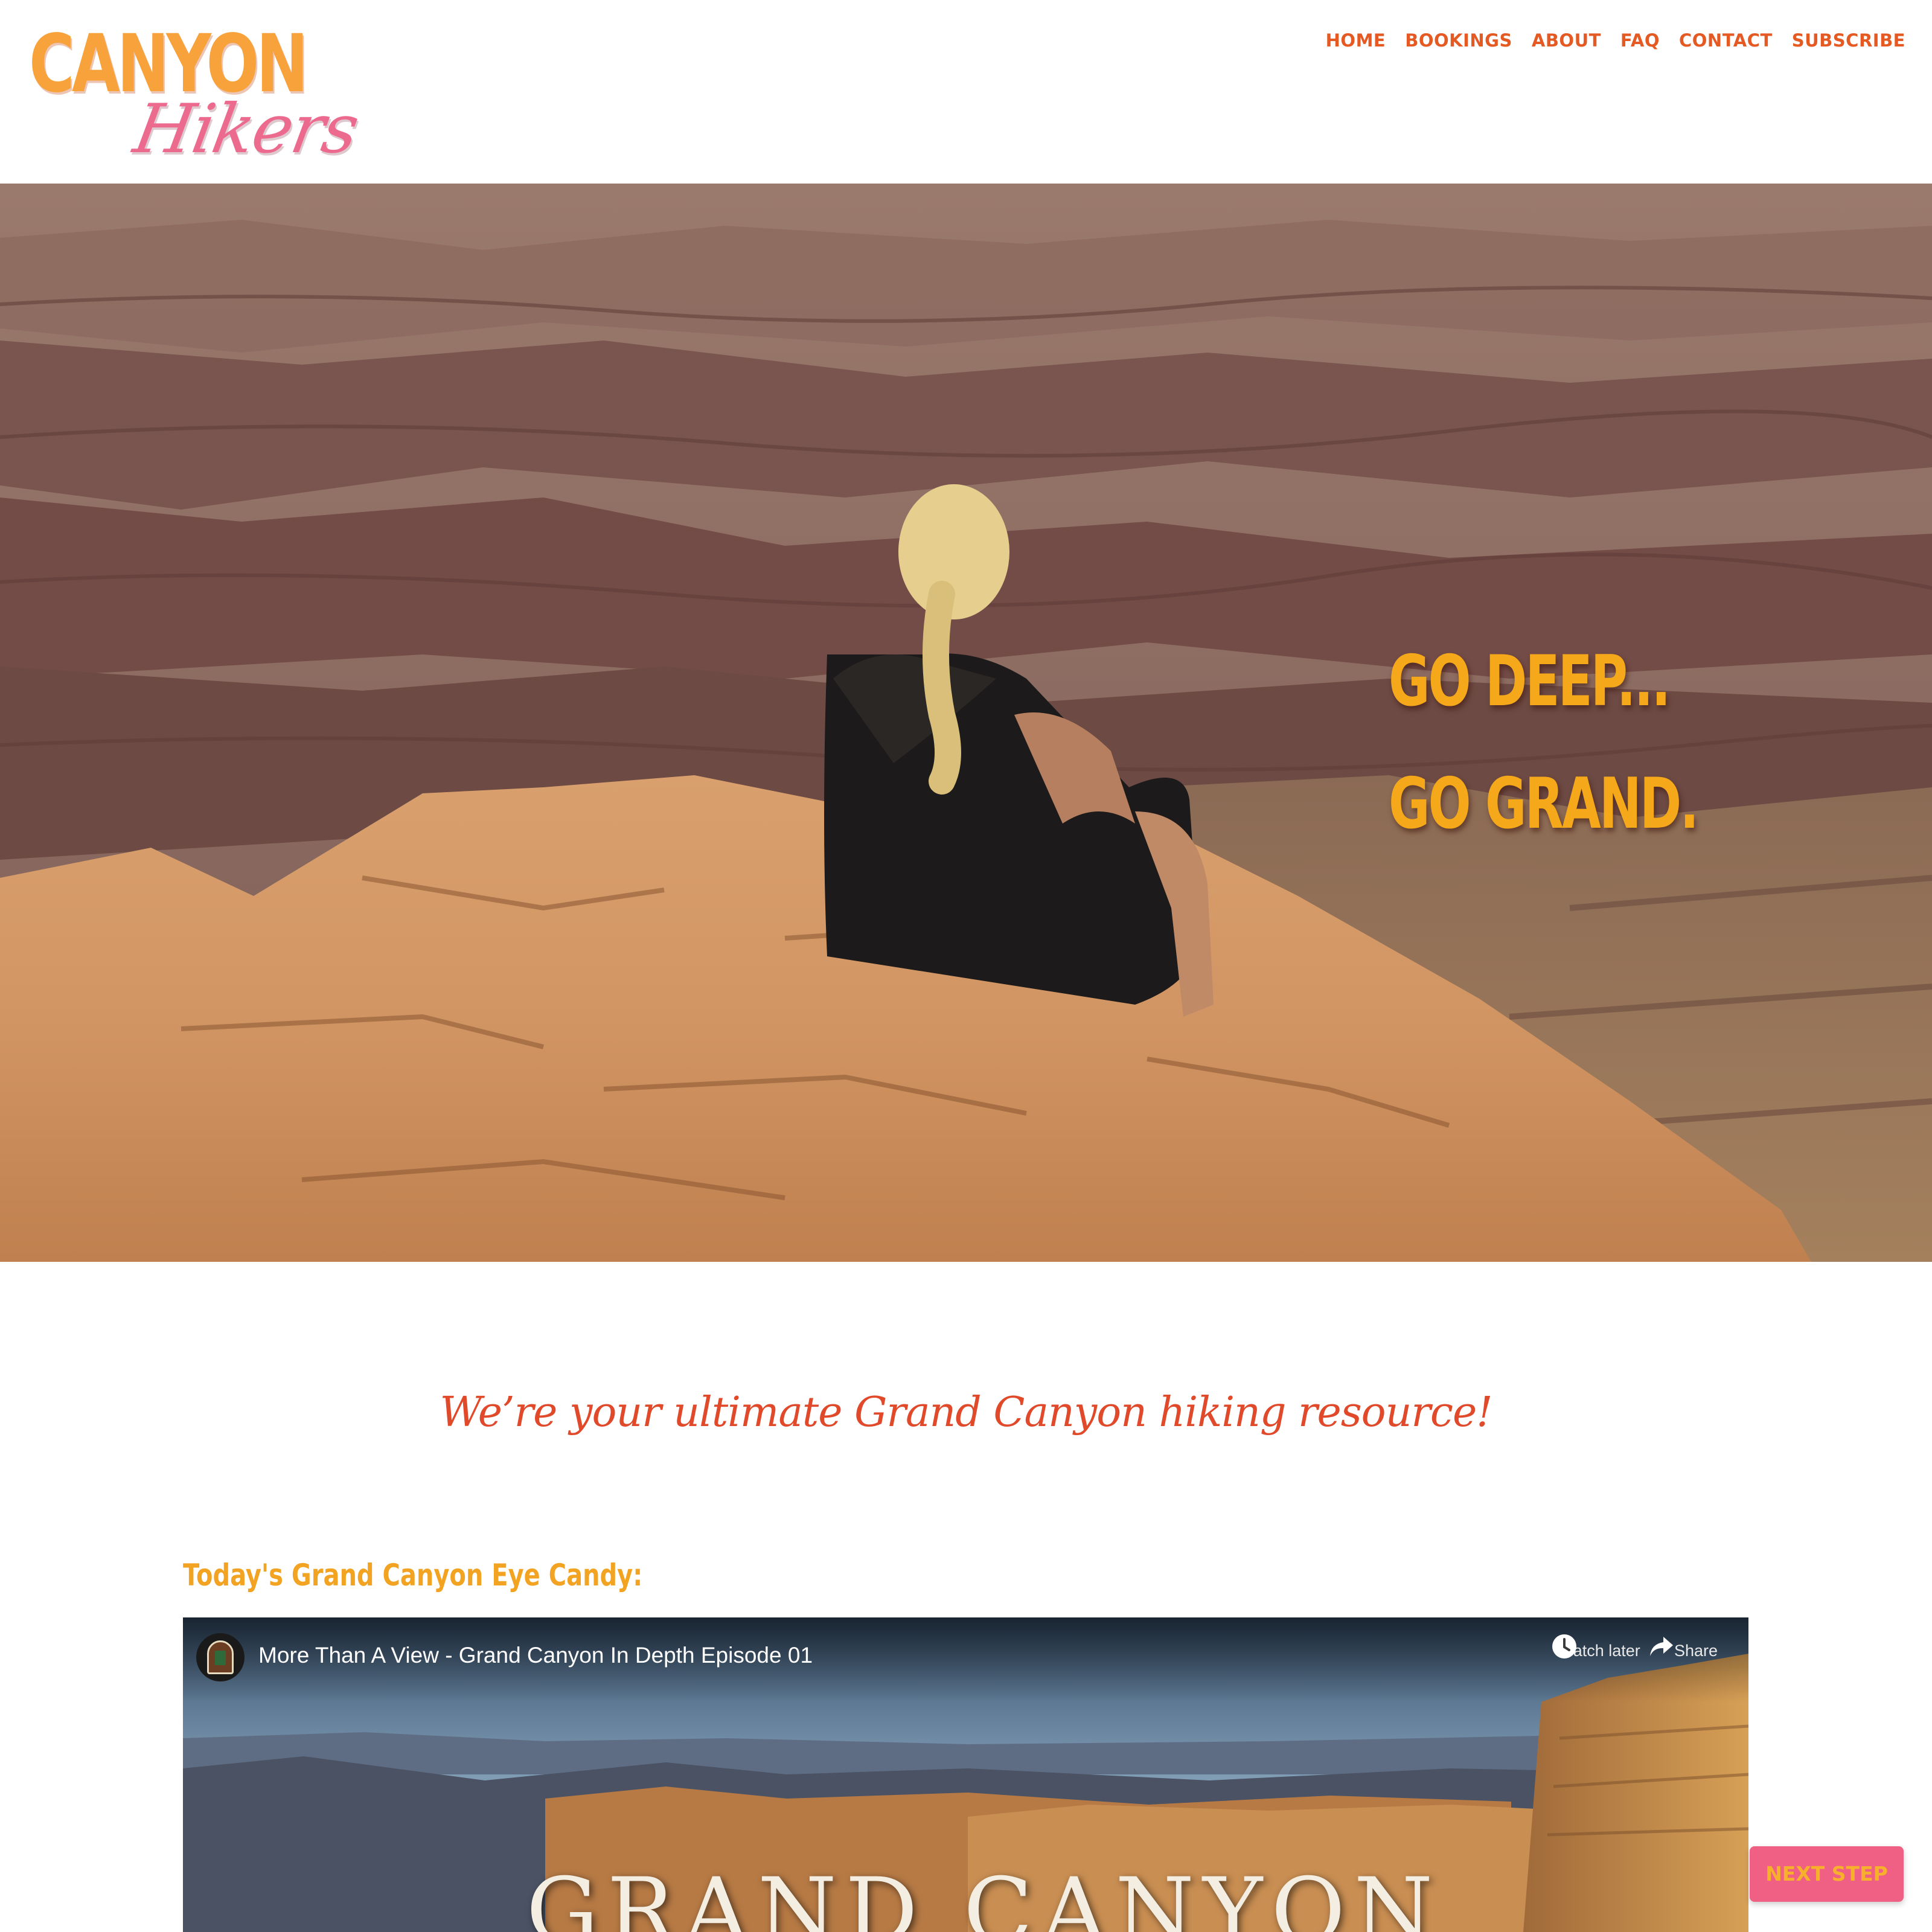 This screenshot has width=1932, height=1932. What do you see at coordinates (1599, 1647) in the screenshot?
I see `watch-later-button: Watch later` at bounding box center [1599, 1647].